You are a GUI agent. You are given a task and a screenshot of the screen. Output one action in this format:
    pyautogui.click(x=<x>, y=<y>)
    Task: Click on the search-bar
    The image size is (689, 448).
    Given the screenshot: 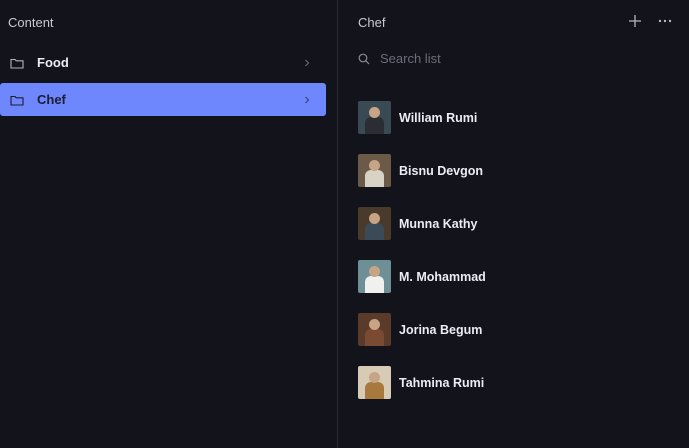 What is the action you would take?
    pyautogui.click(x=508, y=58)
    